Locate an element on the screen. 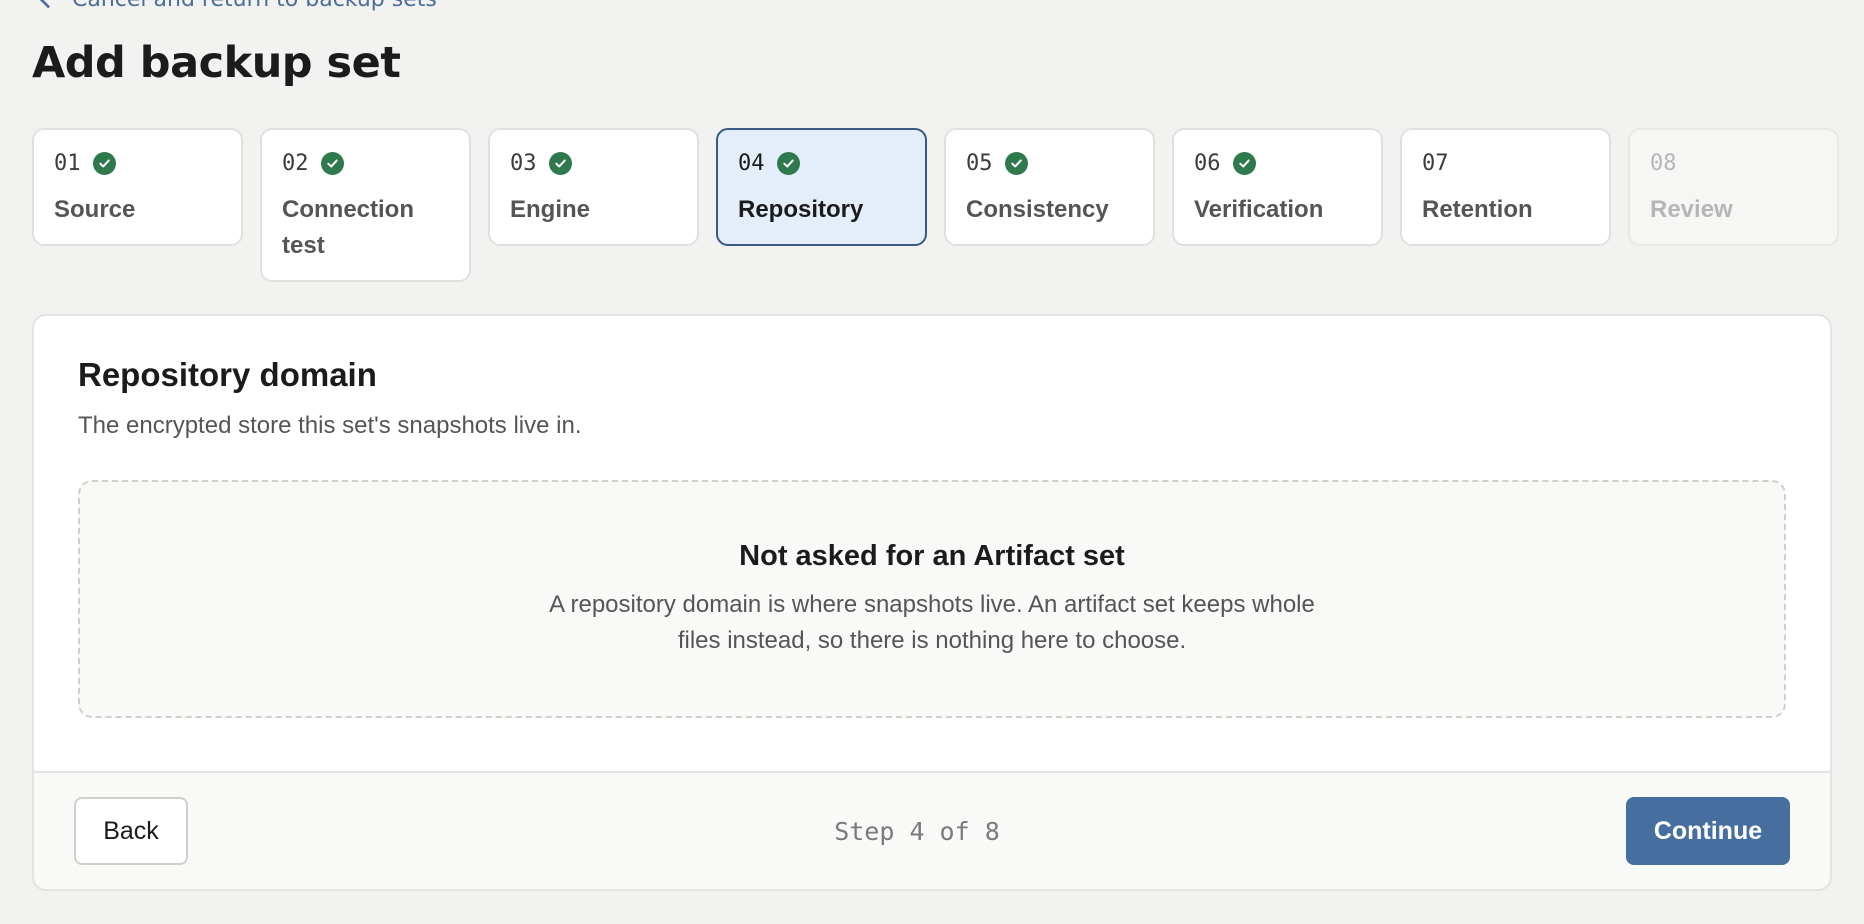 This screenshot has width=1864, height=924. step-number: 03 is located at coordinates (523, 163).